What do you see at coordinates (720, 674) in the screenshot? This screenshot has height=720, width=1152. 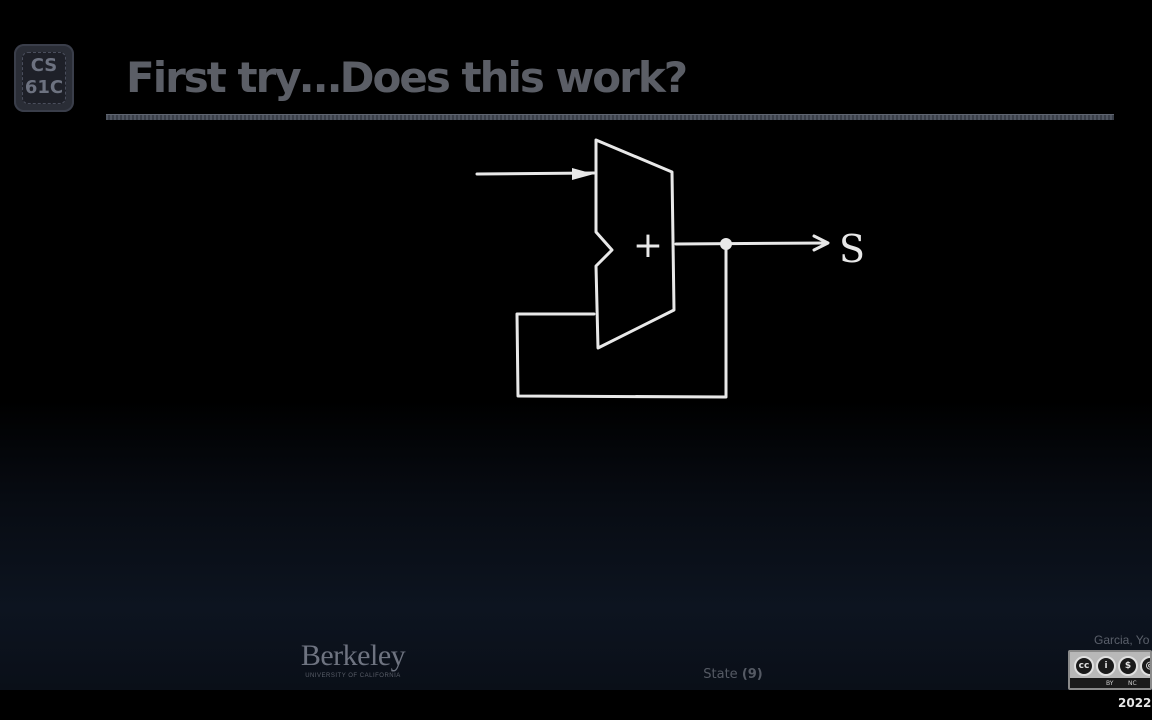 I see `footer-section-text: State` at bounding box center [720, 674].